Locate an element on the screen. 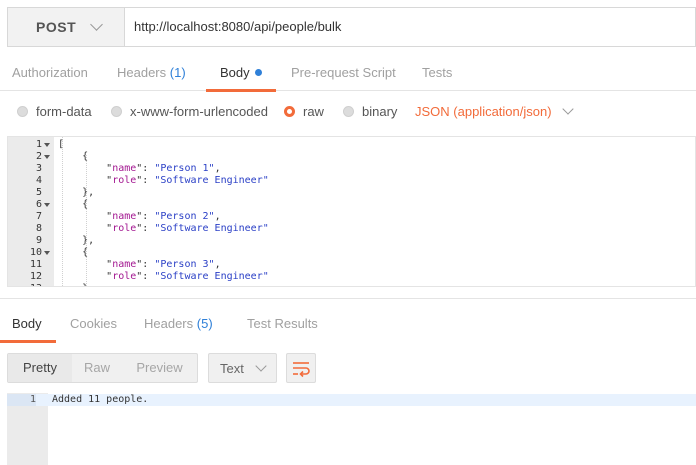 This screenshot has width=696, height=465. tab-label: Pre-request Script is located at coordinates (343, 72).